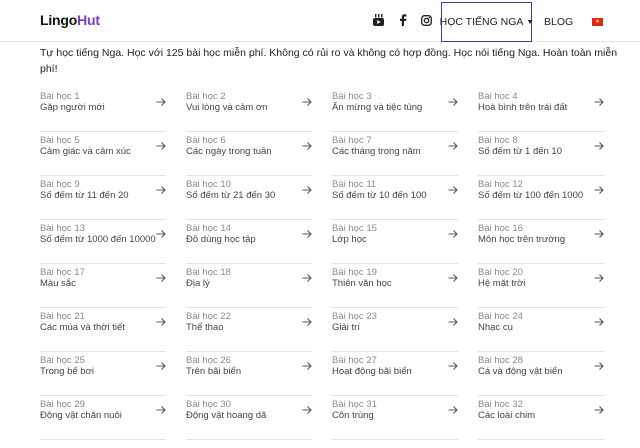 The height and width of the screenshot is (448, 640). Describe the element at coordinates (541, 374) in the screenshot. I see `lesson-card: Bài học 28 Cá và động vật biển` at that location.